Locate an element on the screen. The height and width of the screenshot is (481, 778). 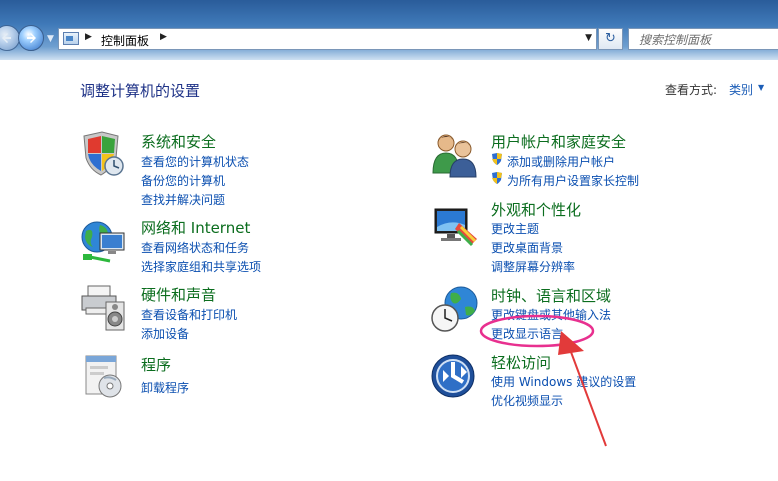
annotation-arrow-head is located at coordinates (571, 343).